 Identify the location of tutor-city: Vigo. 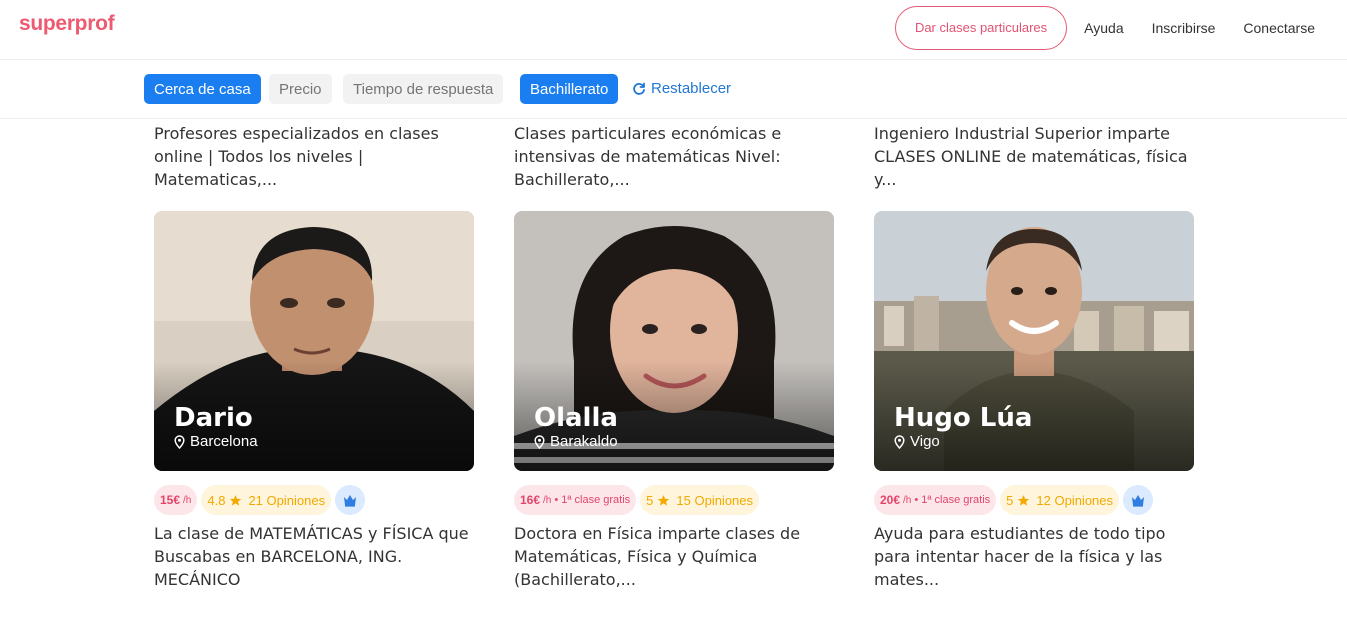
(925, 441).